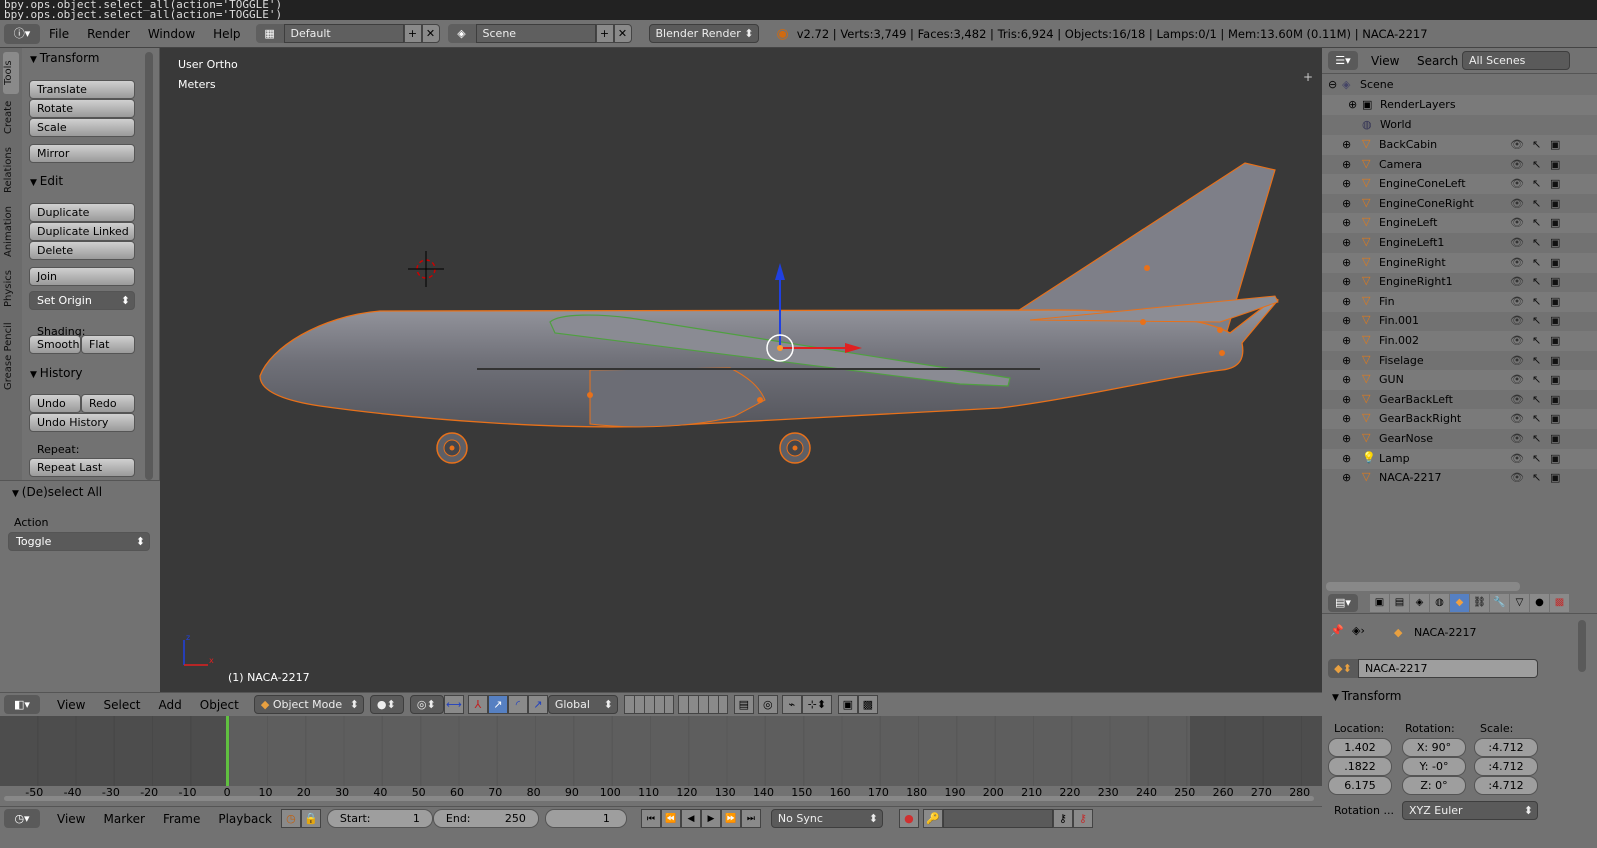 The height and width of the screenshot is (848, 1597). I want to click on object-name-field: NACA-2217, so click(1448, 668).